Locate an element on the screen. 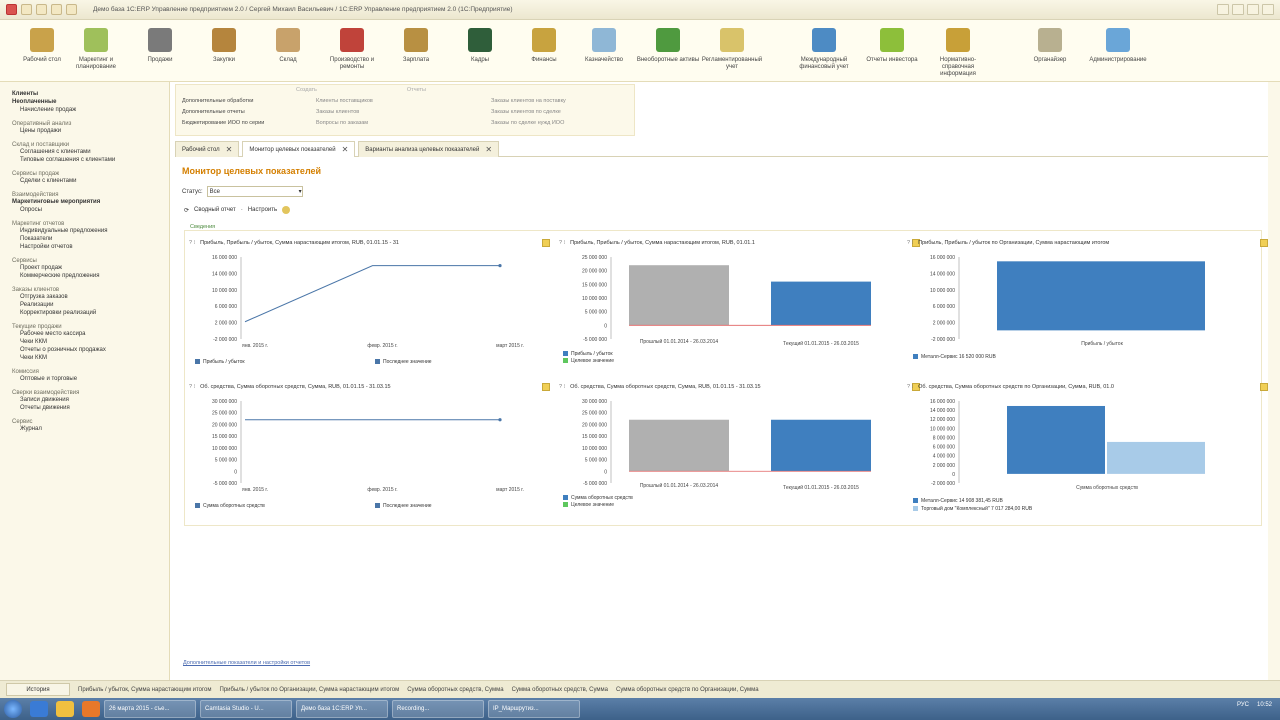 Image resolution: width=1280 pixels, height=720 pixels. nav-item: Начисление продаж is located at coordinates (90, 110).